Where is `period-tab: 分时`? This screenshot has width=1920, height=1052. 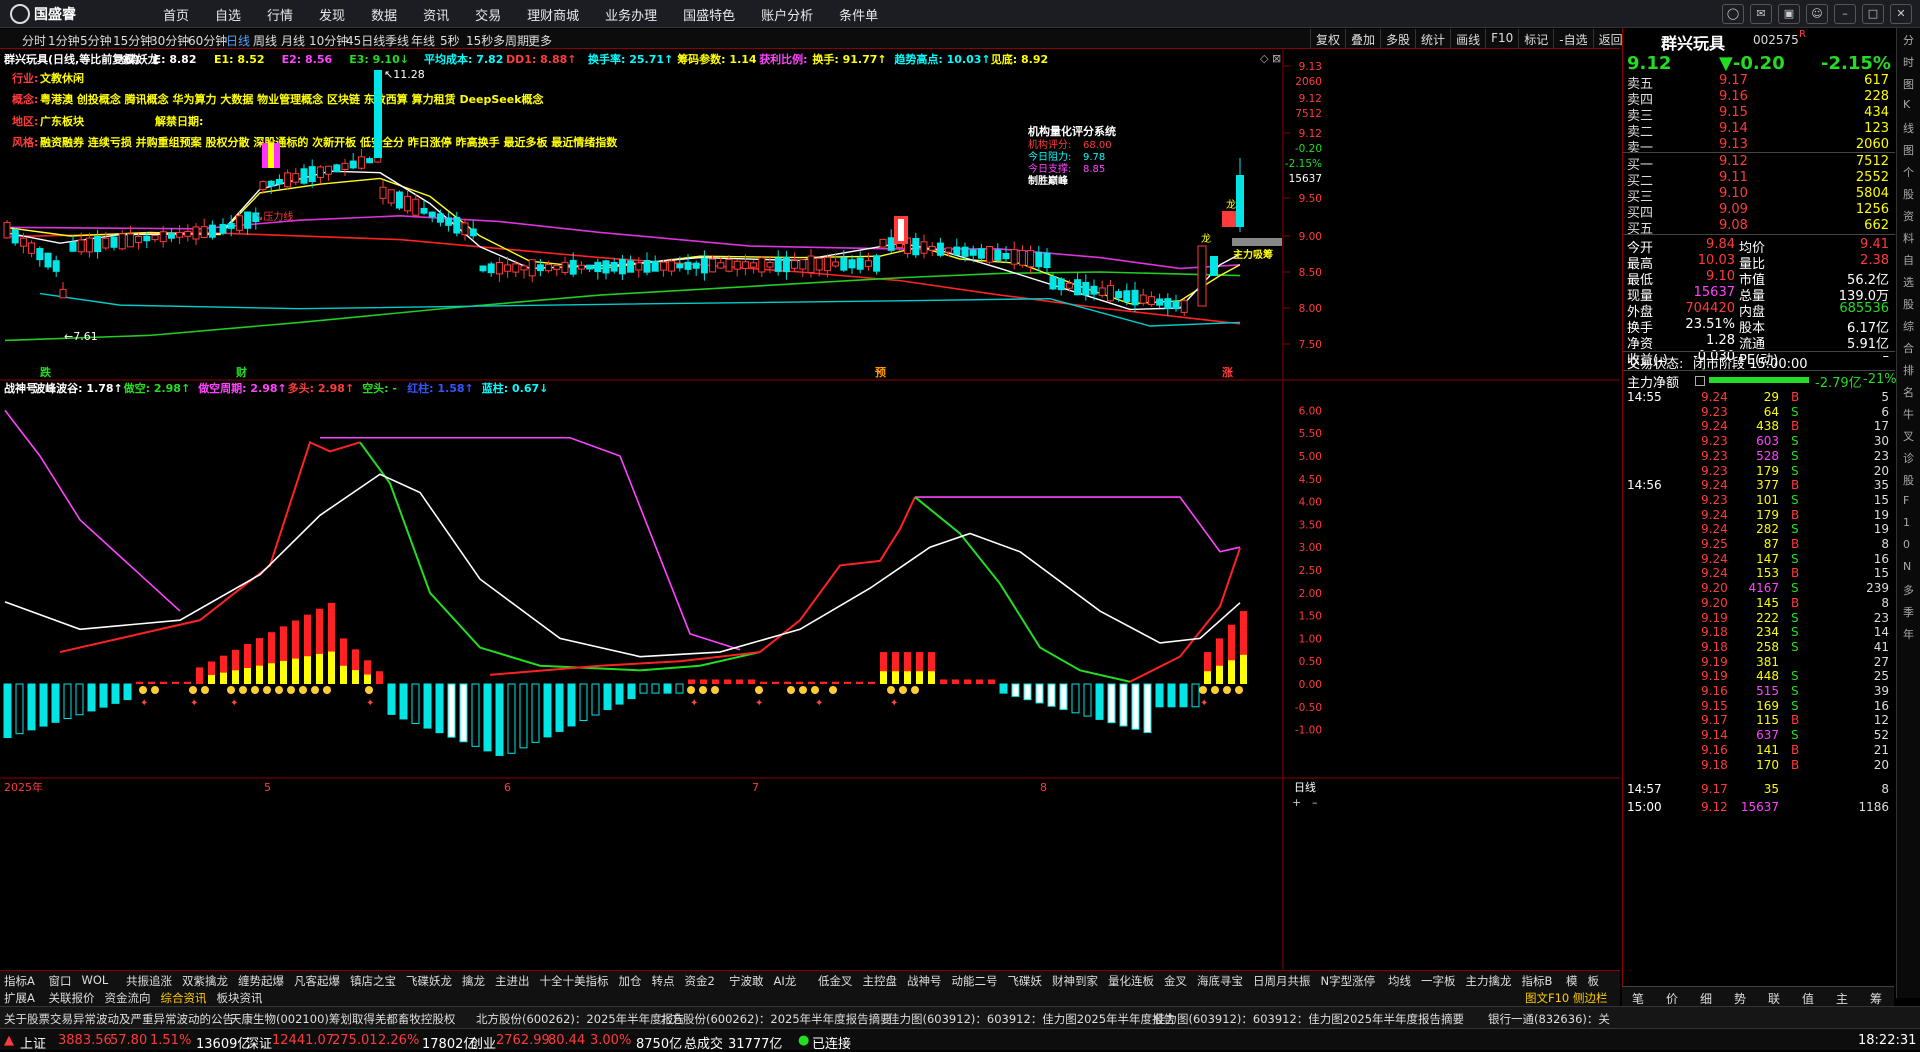 period-tab: 分时 is located at coordinates (34, 40).